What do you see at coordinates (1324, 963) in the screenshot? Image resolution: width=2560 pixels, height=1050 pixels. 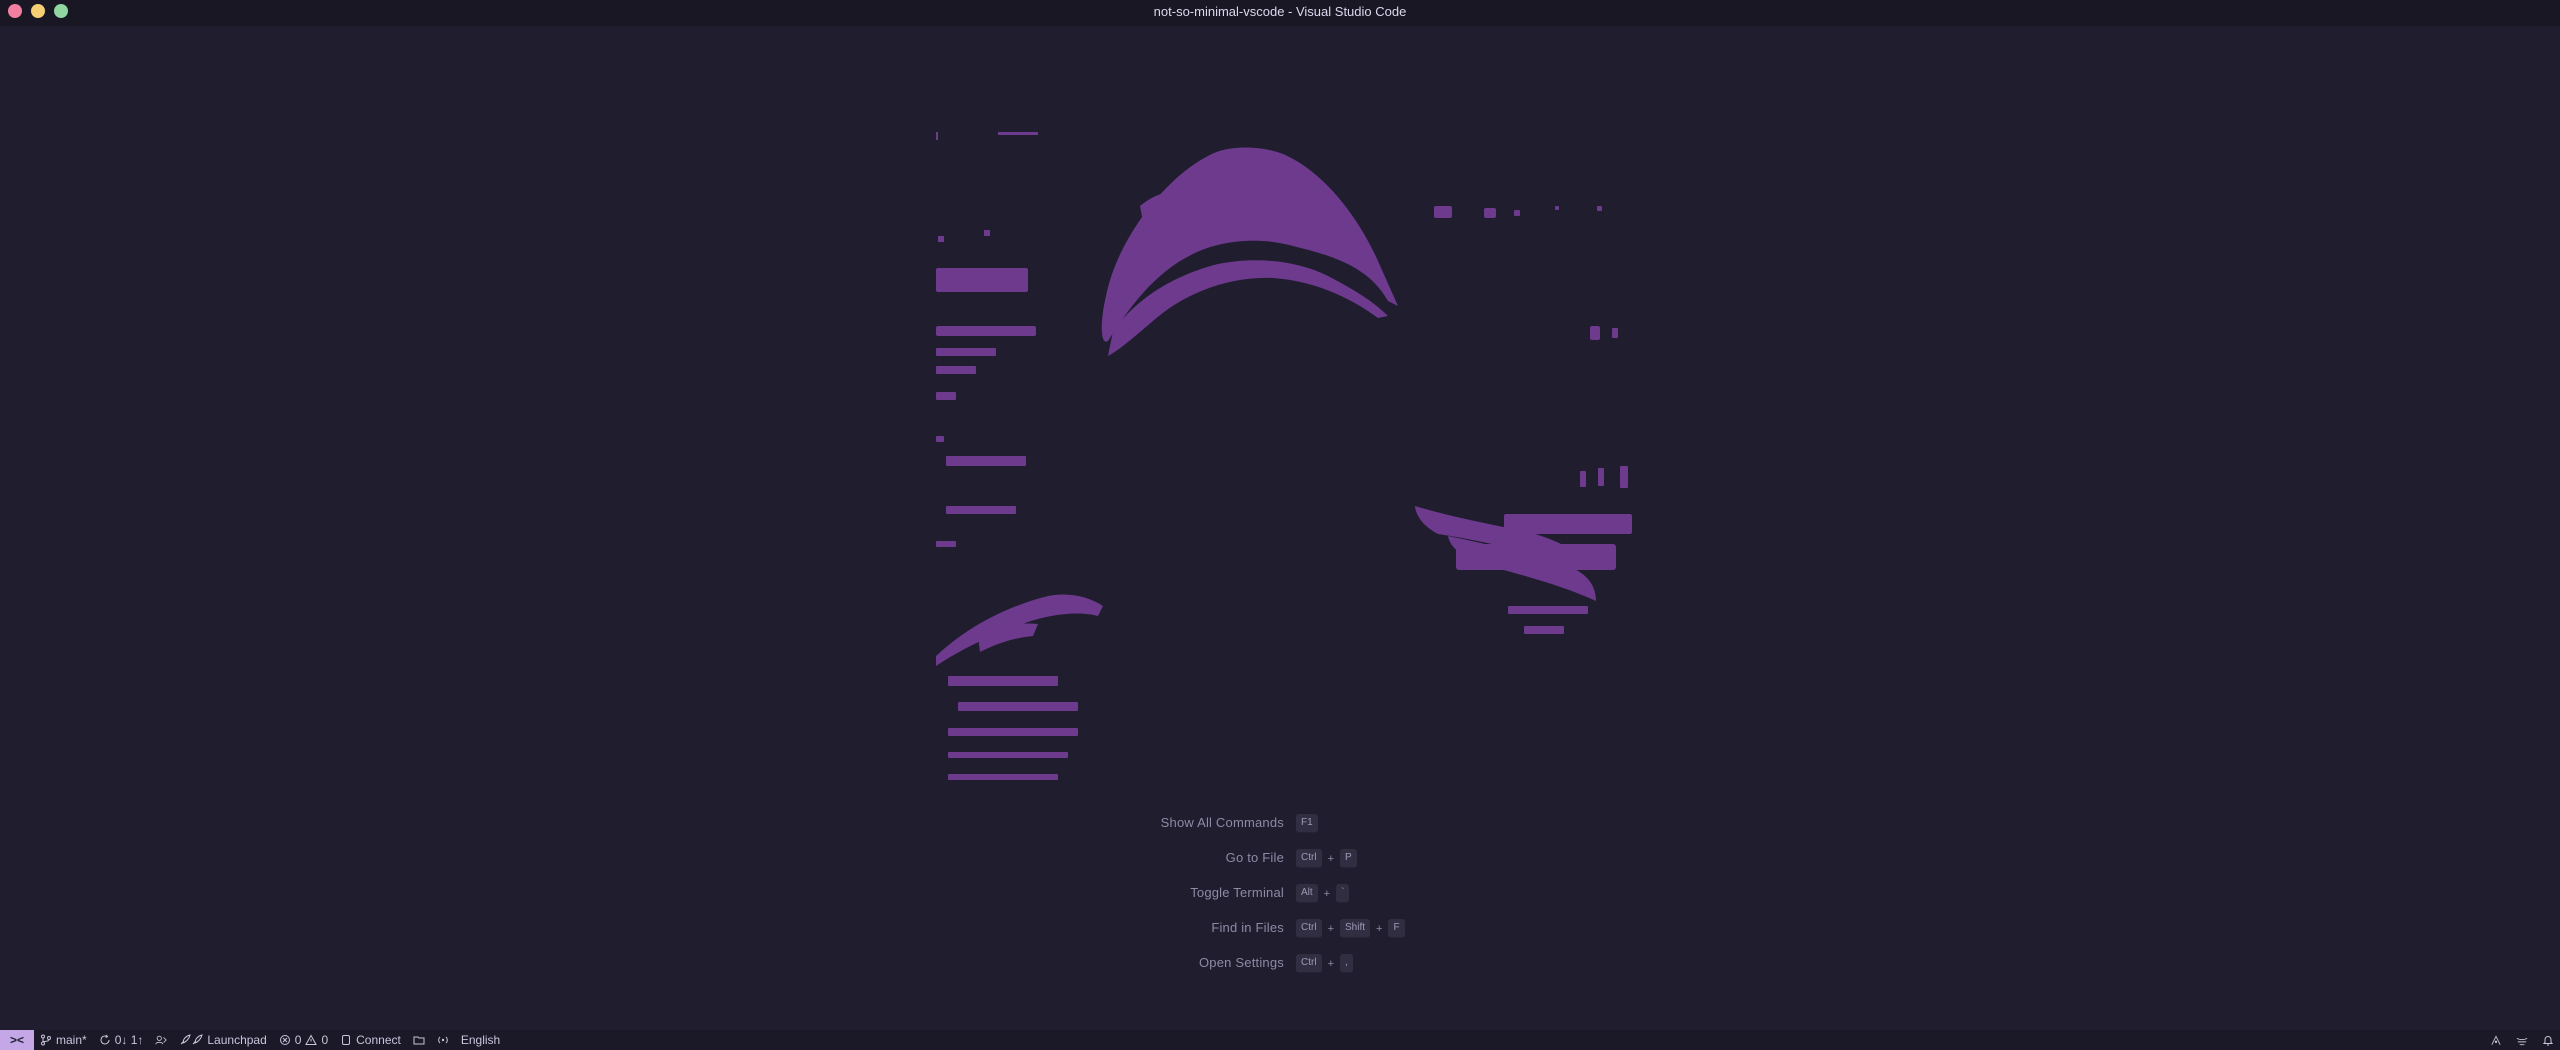 I see `shortcut-keys: Ctrl + ,` at bounding box center [1324, 963].